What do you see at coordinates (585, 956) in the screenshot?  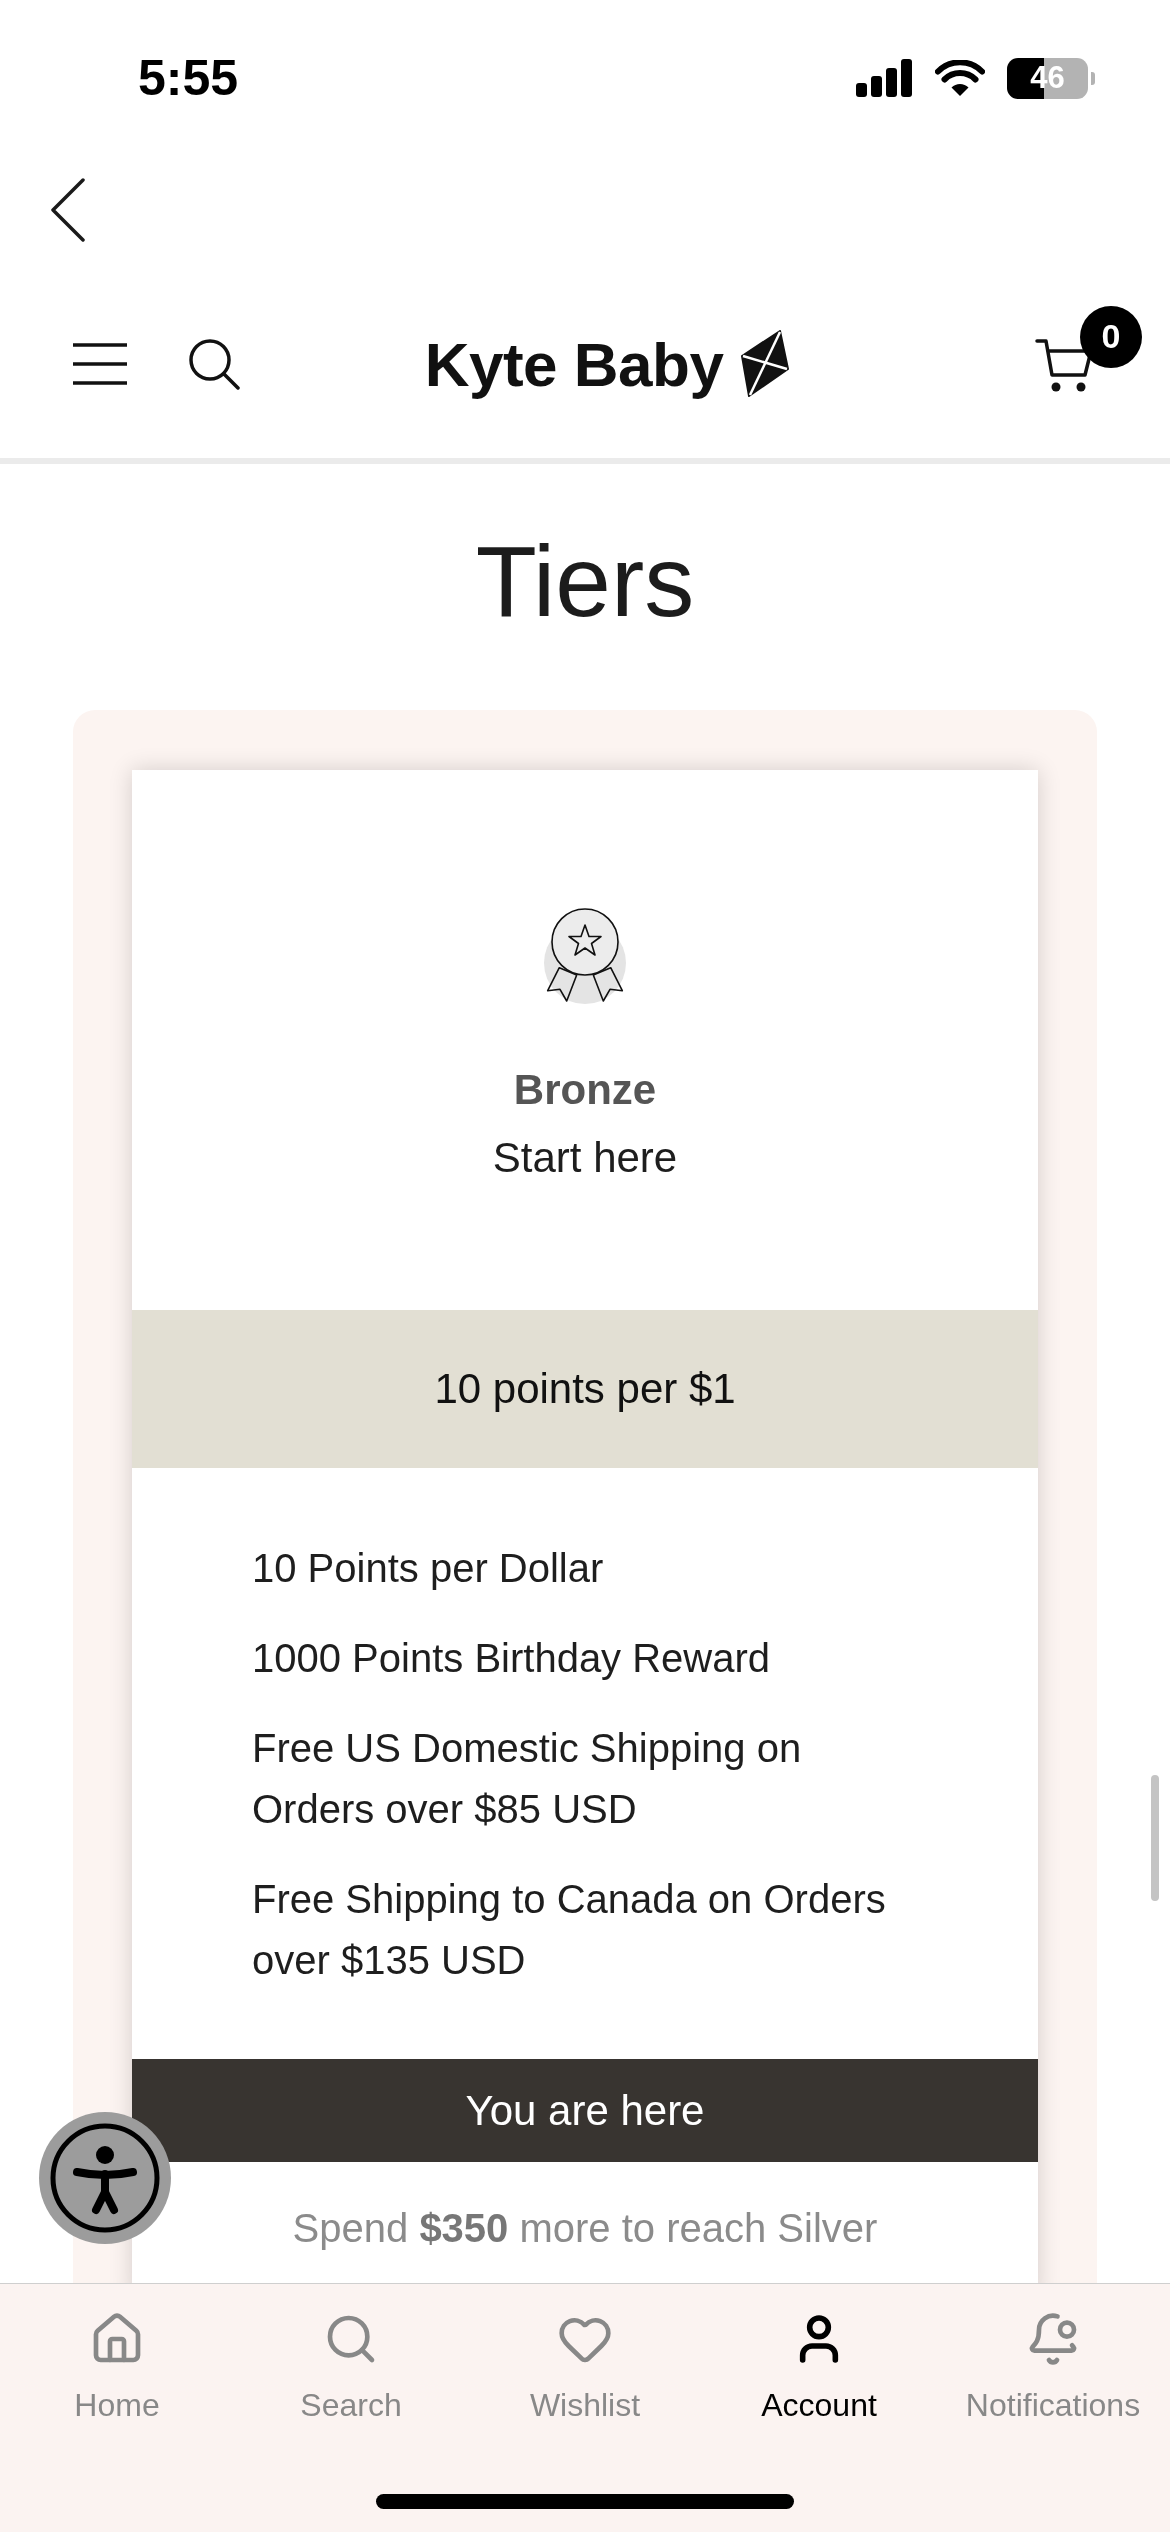 I see `medal-icon` at bounding box center [585, 956].